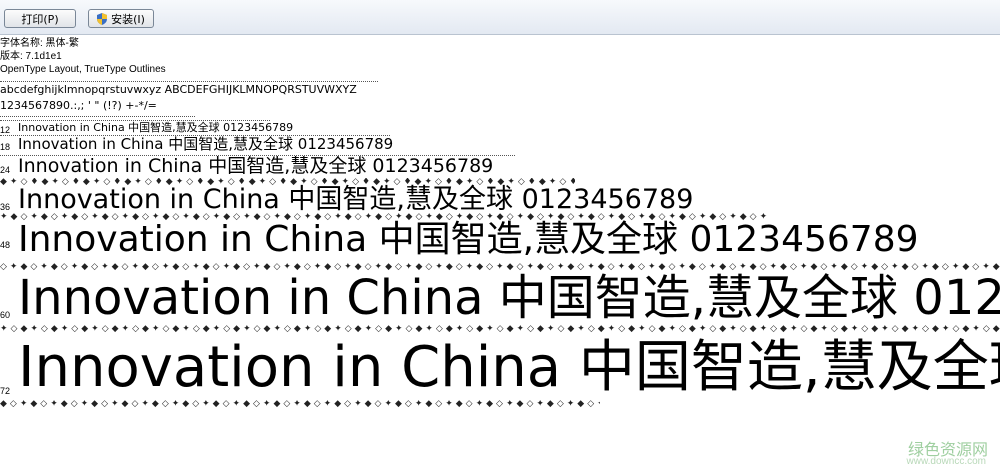 Image resolution: width=1000 pixels, height=472 pixels. I want to click on size-label: 18, so click(5, 147).